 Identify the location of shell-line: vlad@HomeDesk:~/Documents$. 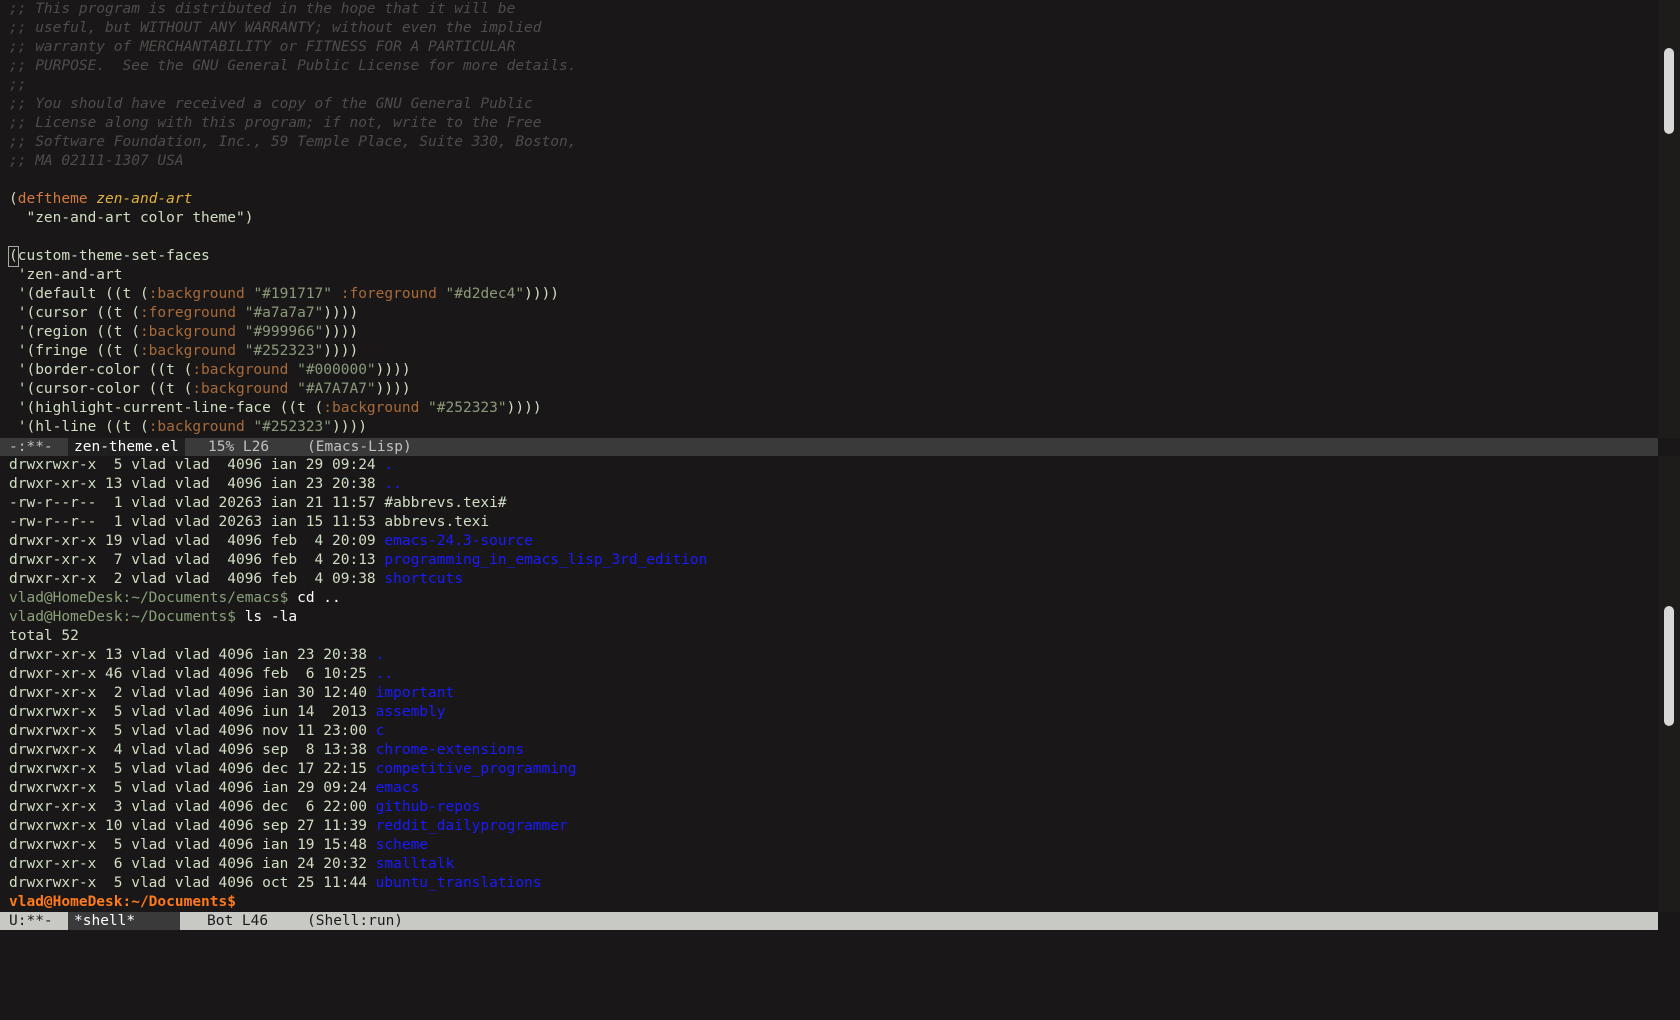
(829, 902).